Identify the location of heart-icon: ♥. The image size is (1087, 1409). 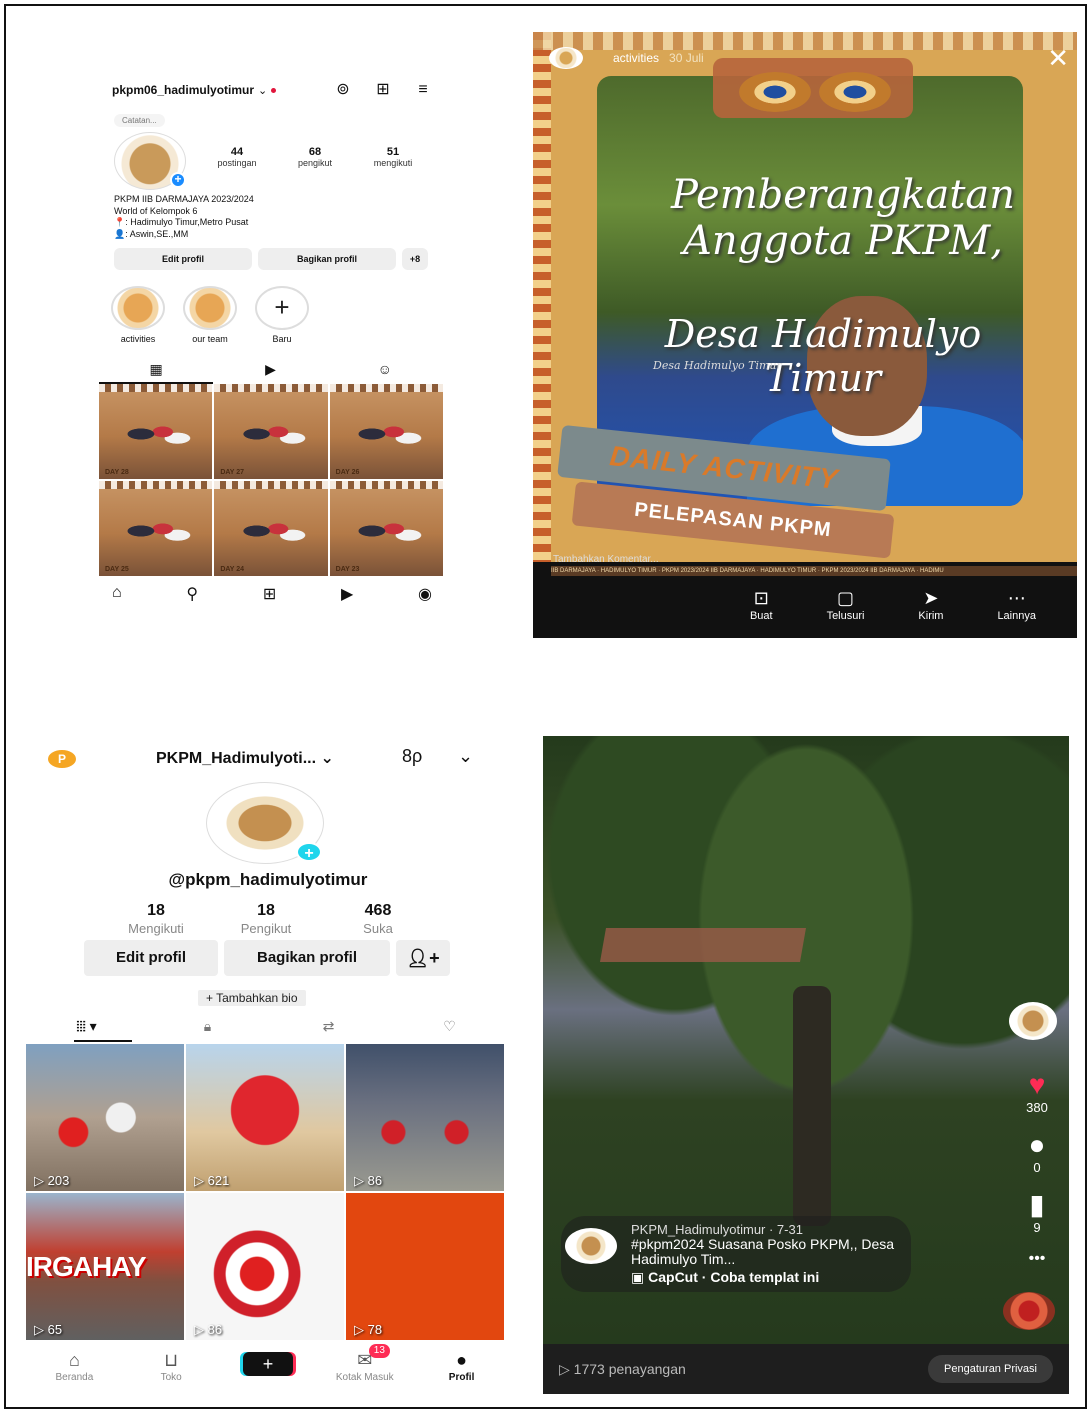
(1037, 1084).